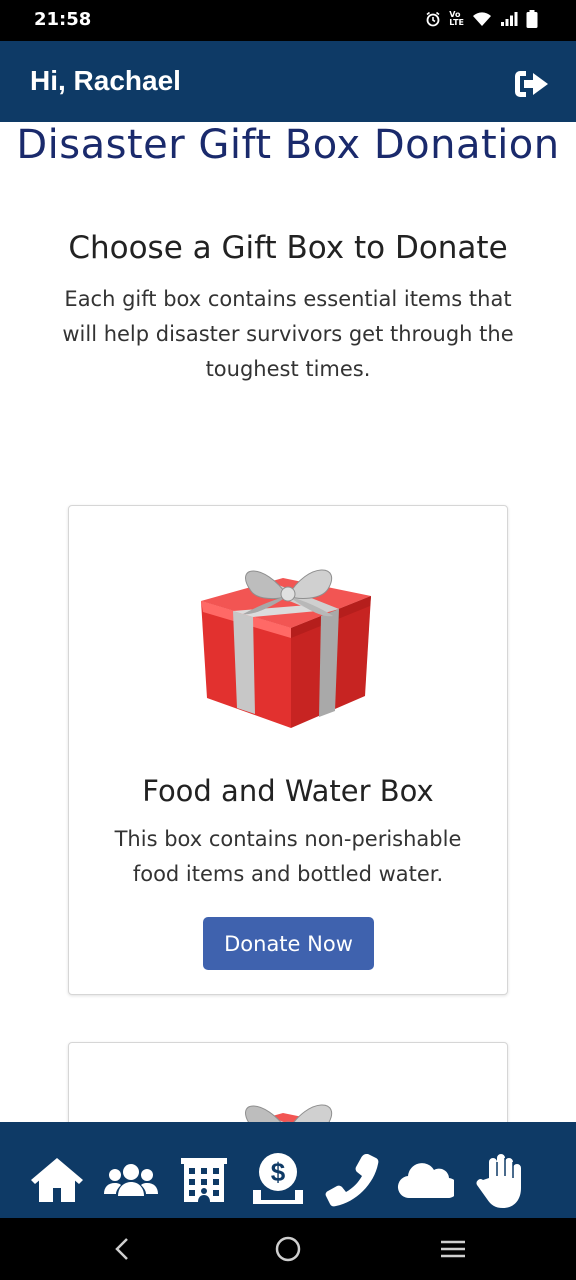 Image resolution: width=576 pixels, height=1280 pixels. Describe the element at coordinates (288, 145) in the screenshot. I see `page-title: Disaster Gift Box Donation` at that location.